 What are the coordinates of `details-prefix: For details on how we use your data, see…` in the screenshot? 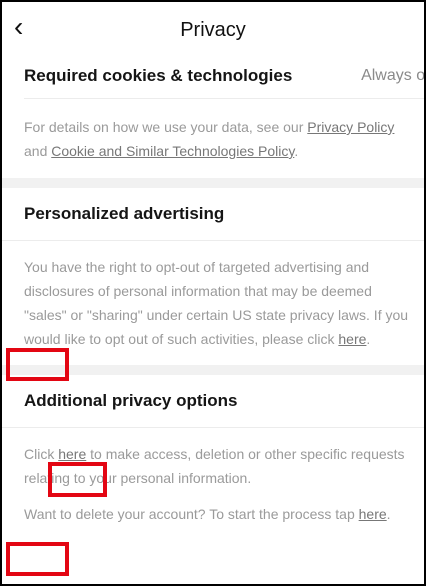 It's located at (166, 127).